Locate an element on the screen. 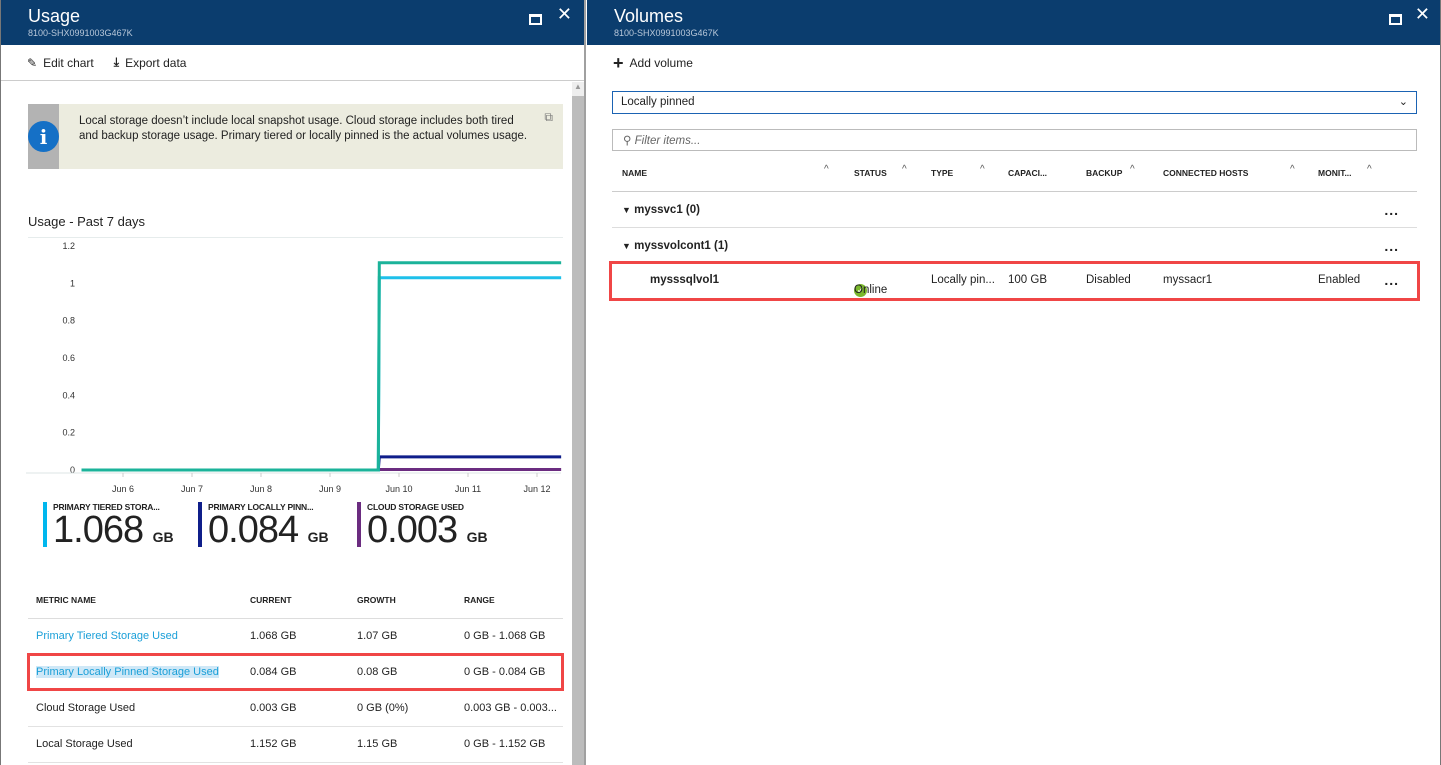 This screenshot has height=765, width=1441. cell: 0 GB (0%) is located at coordinates (402, 708).